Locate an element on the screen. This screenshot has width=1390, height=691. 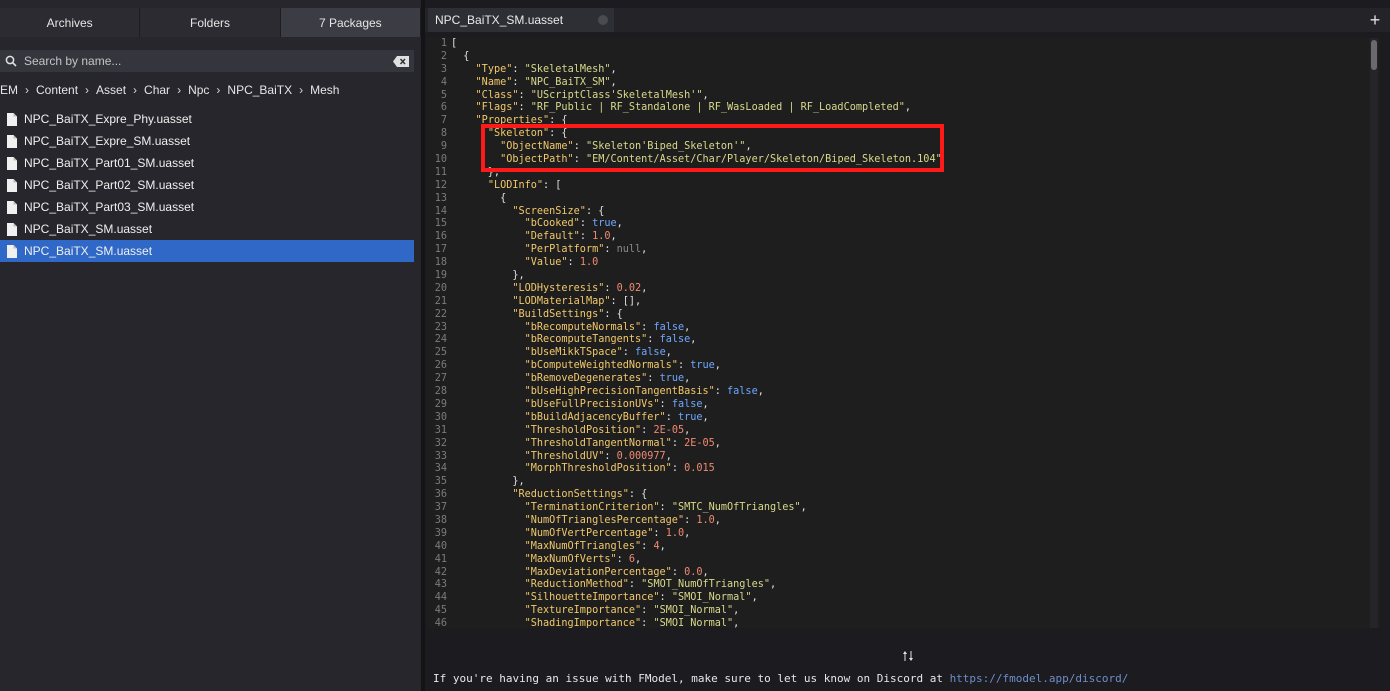
line-number: 31 is located at coordinates (440, 430).